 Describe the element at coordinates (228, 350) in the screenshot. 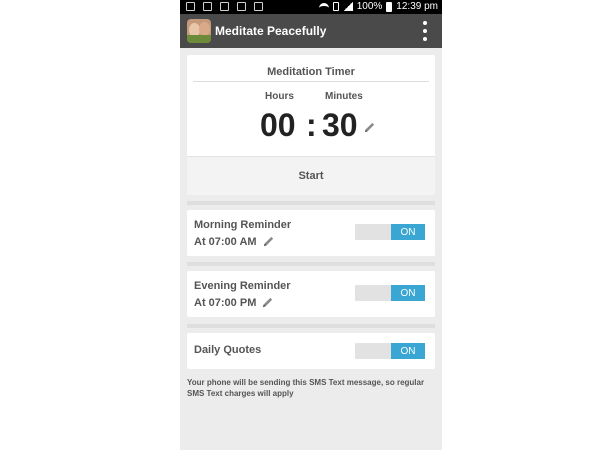

I see `daily-quotes-title: Daily Quotes` at that location.